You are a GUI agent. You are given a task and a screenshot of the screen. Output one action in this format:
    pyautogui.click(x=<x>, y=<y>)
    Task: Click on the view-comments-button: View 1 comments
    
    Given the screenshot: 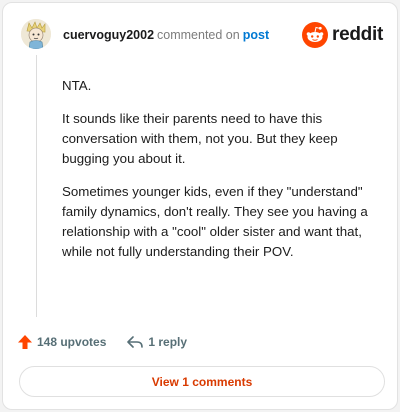 What is the action you would take?
    pyautogui.click(x=202, y=381)
    